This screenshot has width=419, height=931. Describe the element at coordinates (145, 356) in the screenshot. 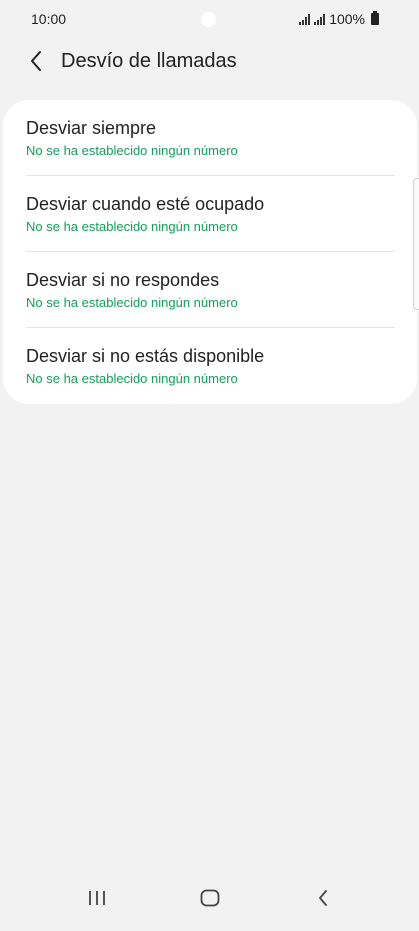

I see `option-label: Desviar si no estás disponible` at that location.